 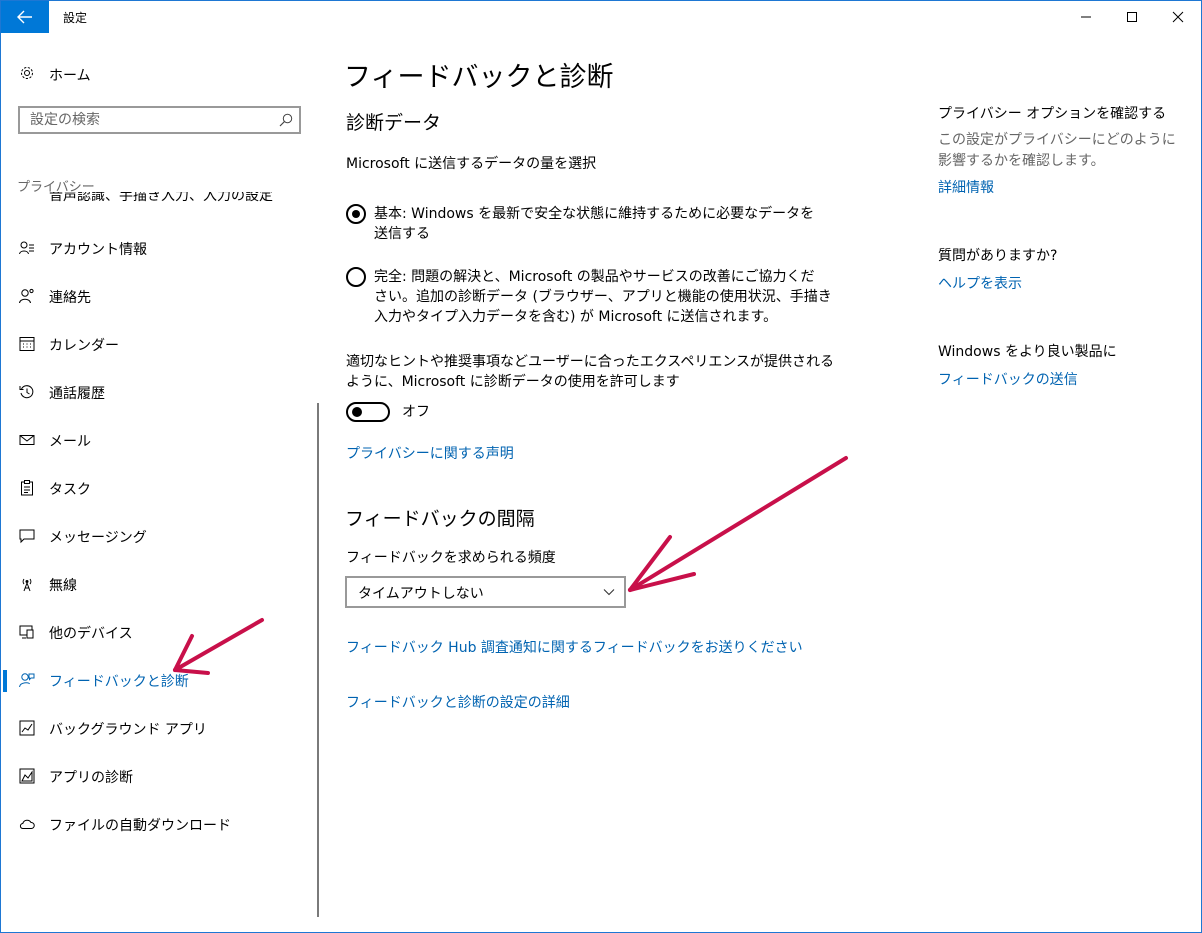 What do you see at coordinates (156, 728) in the screenshot?
I see `sidebar-item-background-apps: バックグラウンド アプリ` at bounding box center [156, 728].